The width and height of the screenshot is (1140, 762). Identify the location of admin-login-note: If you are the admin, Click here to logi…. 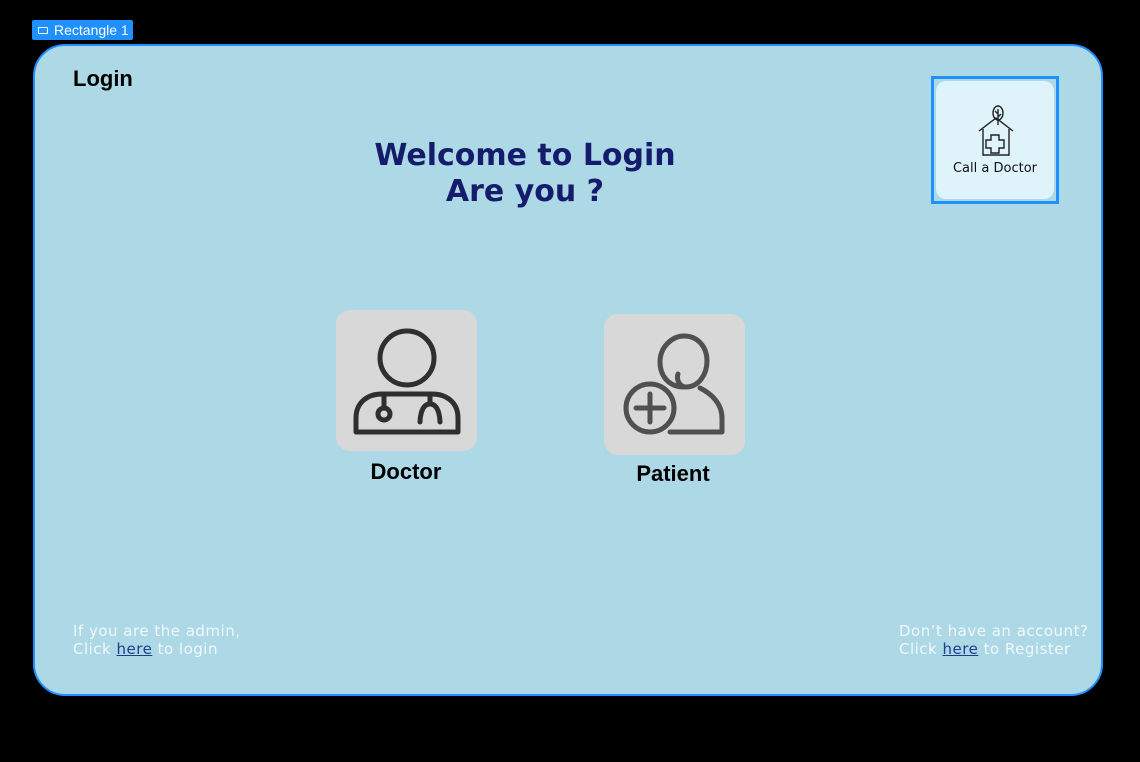
(156, 640).